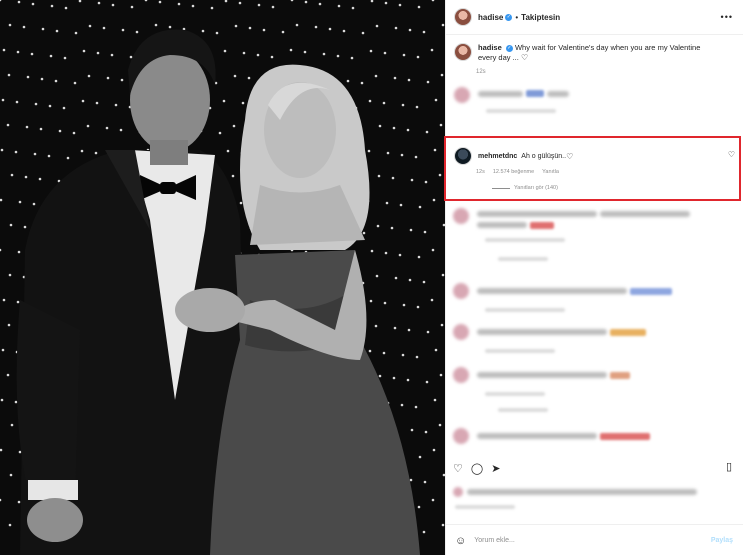  I want to click on action-bar: ♡ ◯ ➤, so click(476, 468).